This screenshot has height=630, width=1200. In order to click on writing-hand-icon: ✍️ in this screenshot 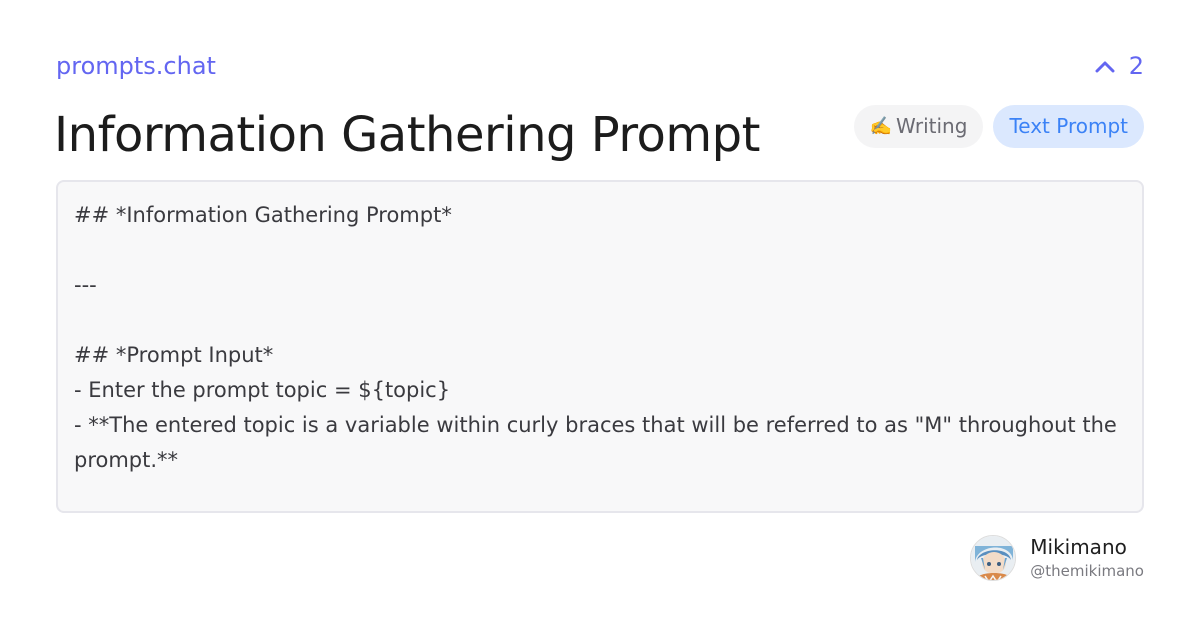, I will do `click(880, 126)`.